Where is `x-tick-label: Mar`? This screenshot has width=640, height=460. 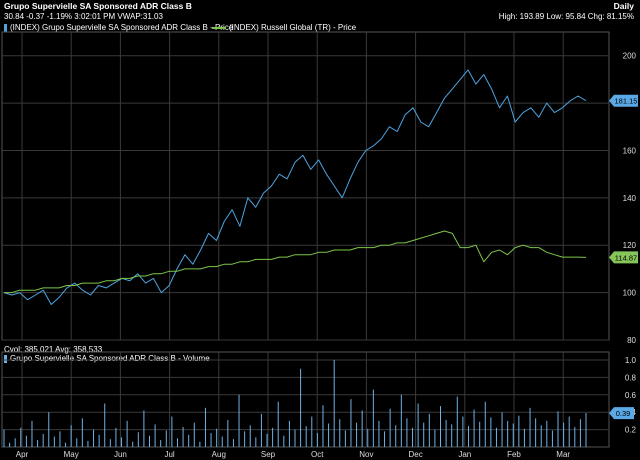 x-tick-label: Mar is located at coordinates (563, 454).